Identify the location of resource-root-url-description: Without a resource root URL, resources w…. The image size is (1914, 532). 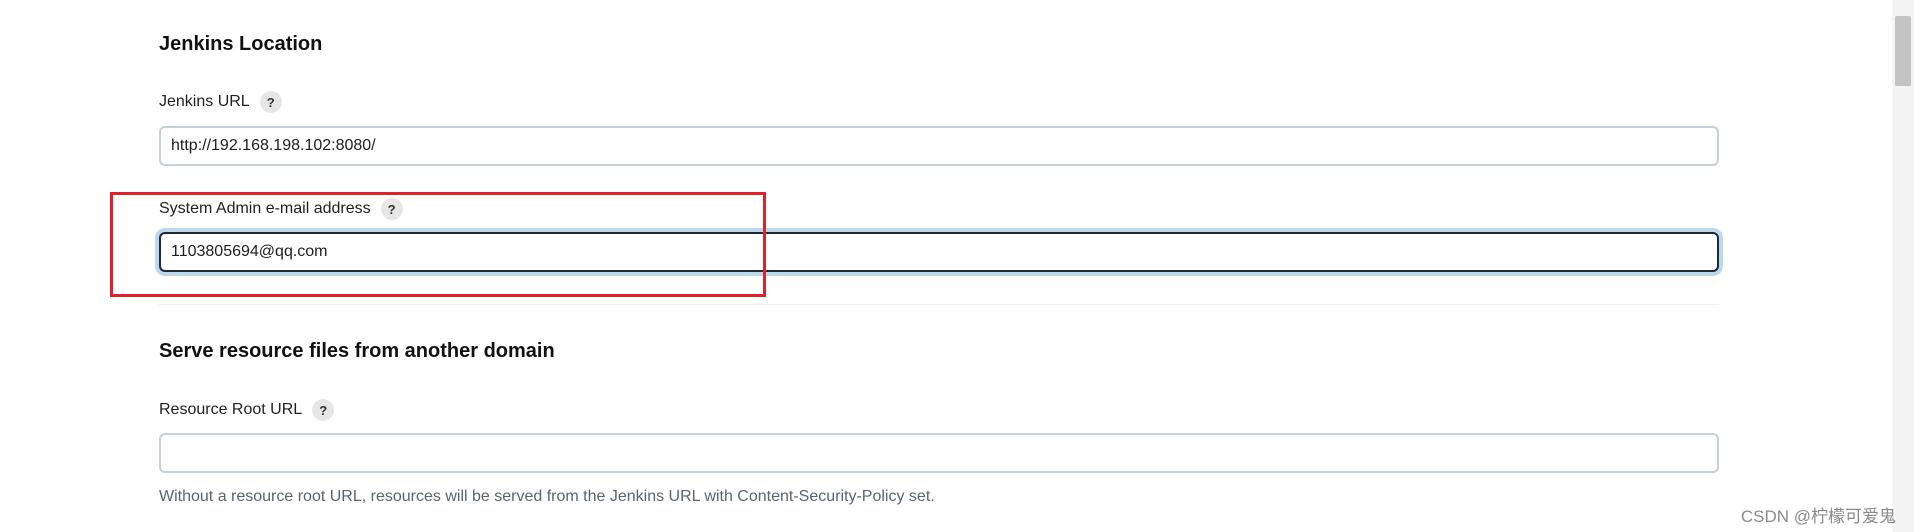
(547, 496).